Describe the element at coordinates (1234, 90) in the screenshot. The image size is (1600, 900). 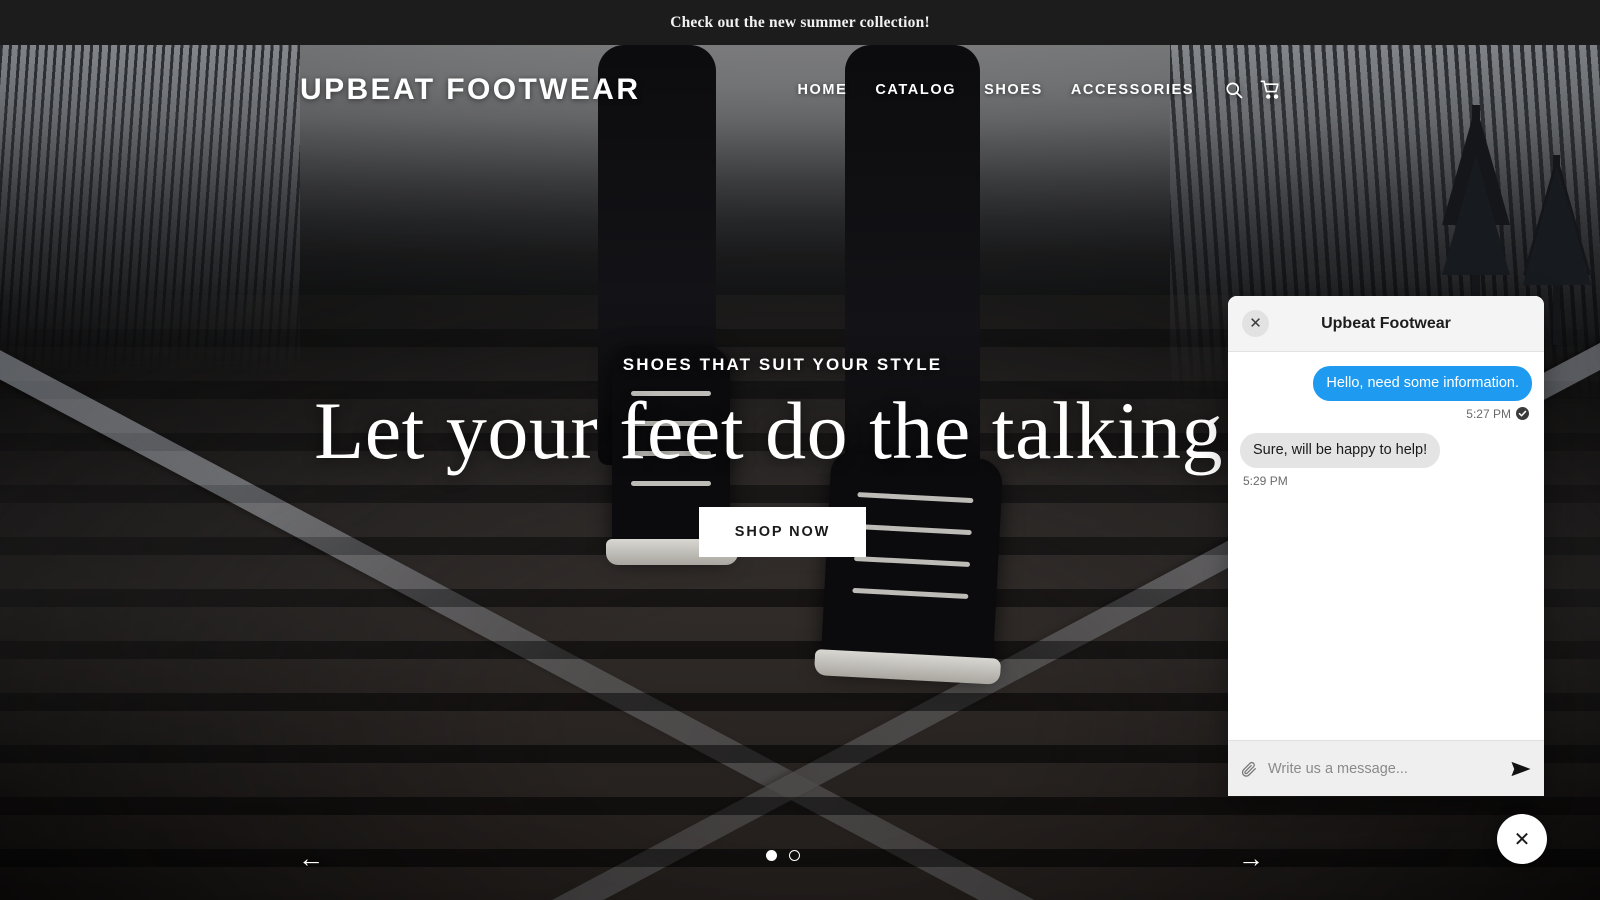
I see `search-icon` at that location.